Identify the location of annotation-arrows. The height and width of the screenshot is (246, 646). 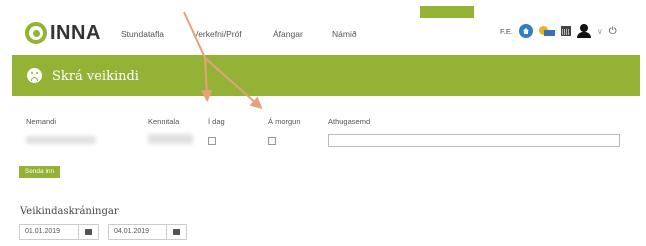
(223, 60).